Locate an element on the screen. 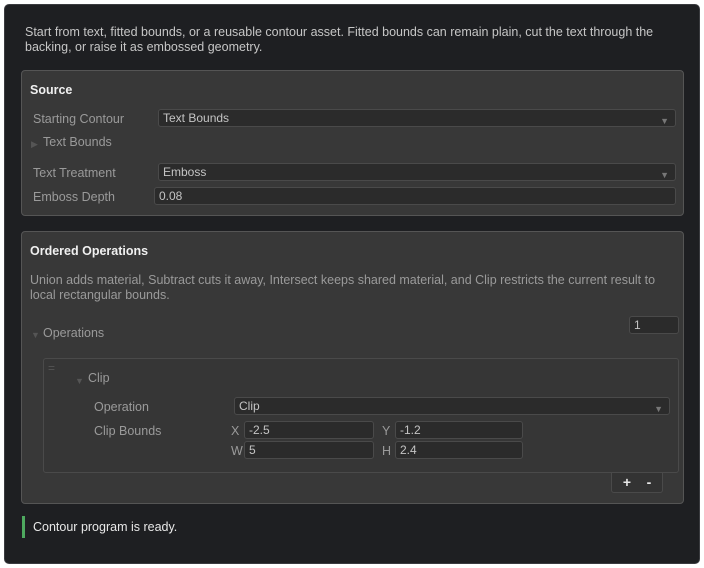 Image resolution: width=704 pixels, height=568 pixels. text-treatment-value: Emboss is located at coordinates (185, 172).